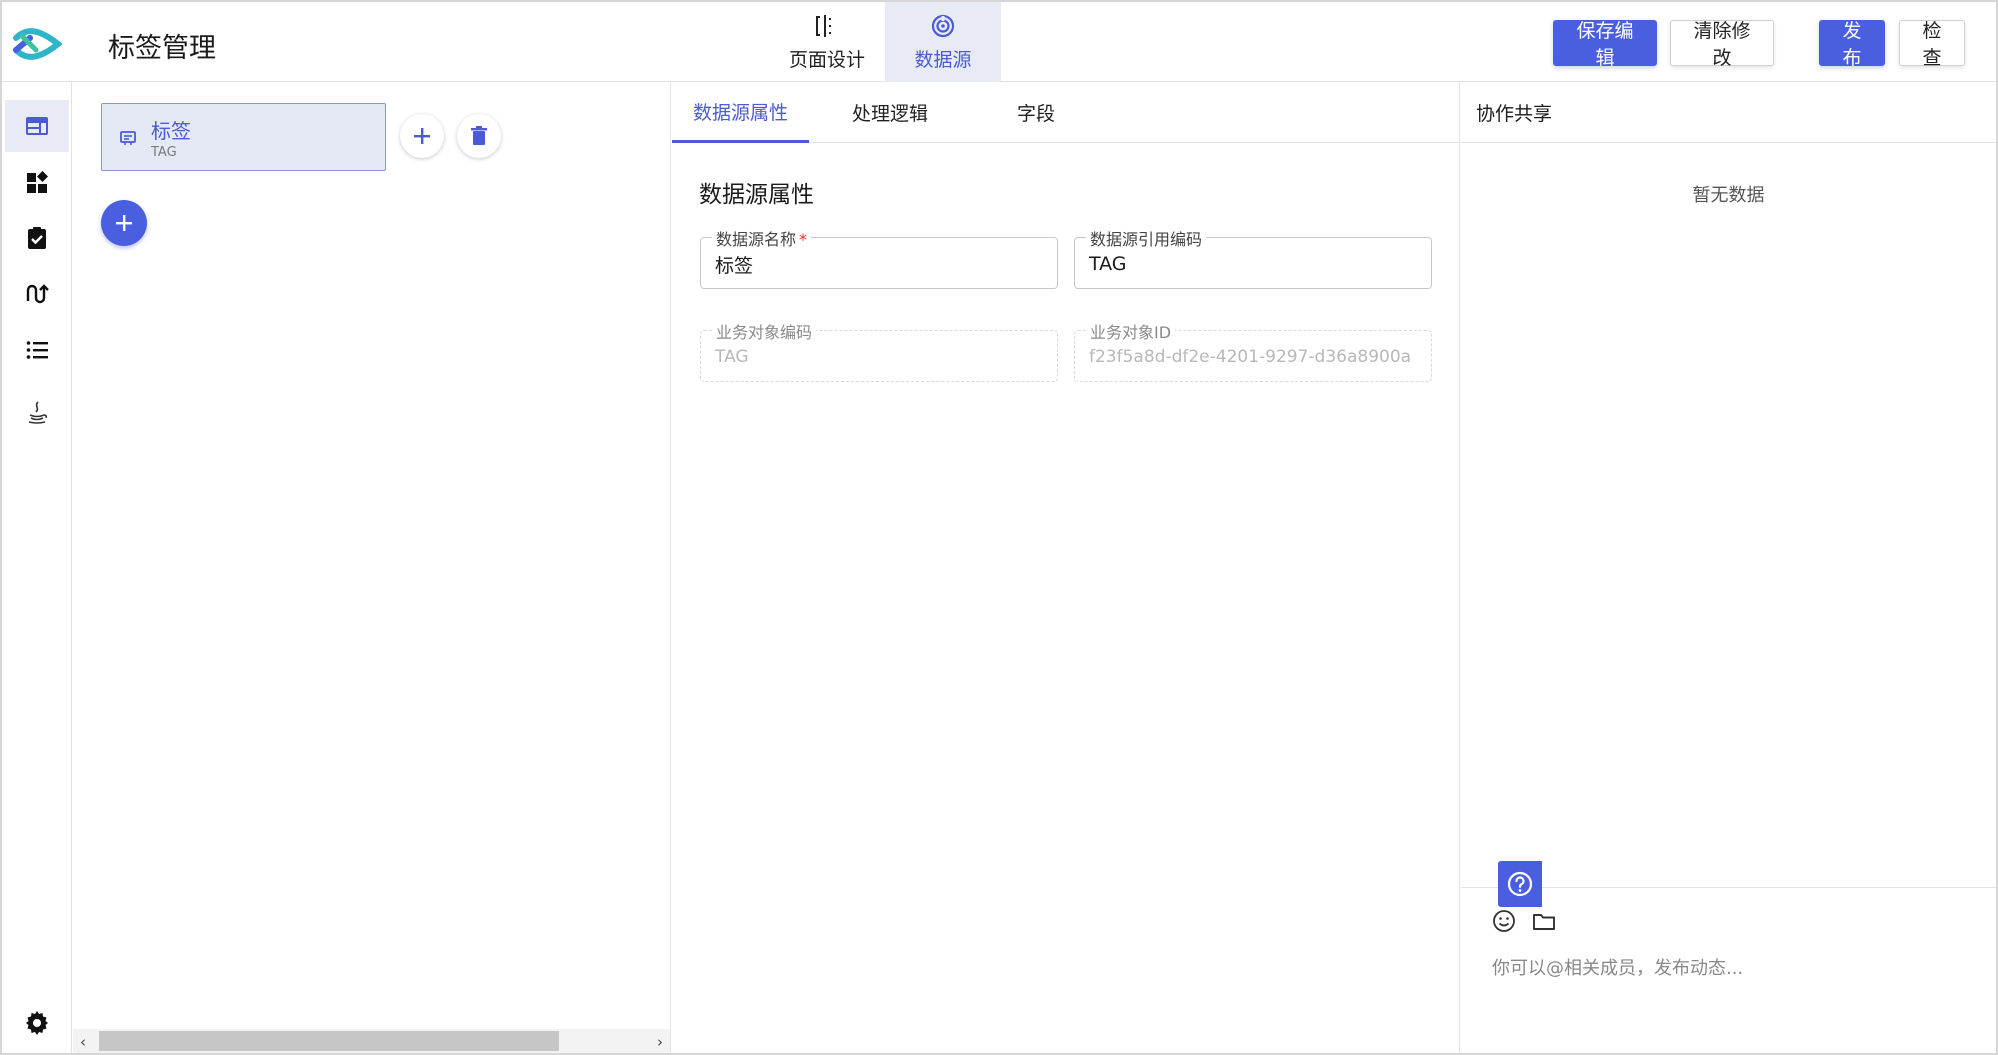  I want to click on check-button: 检查, so click(1932, 44).